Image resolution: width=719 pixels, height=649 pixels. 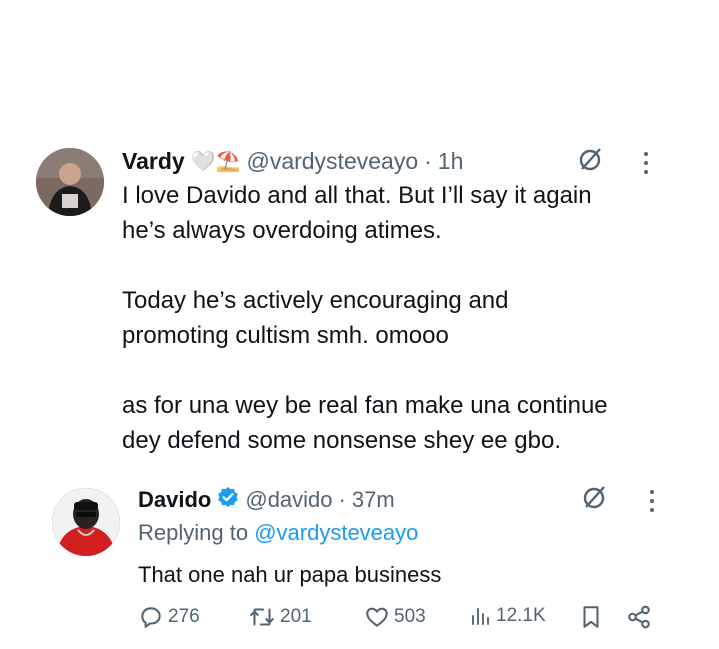 What do you see at coordinates (373, 500) in the screenshot?
I see `timestamp: 37m` at bounding box center [373, 500].